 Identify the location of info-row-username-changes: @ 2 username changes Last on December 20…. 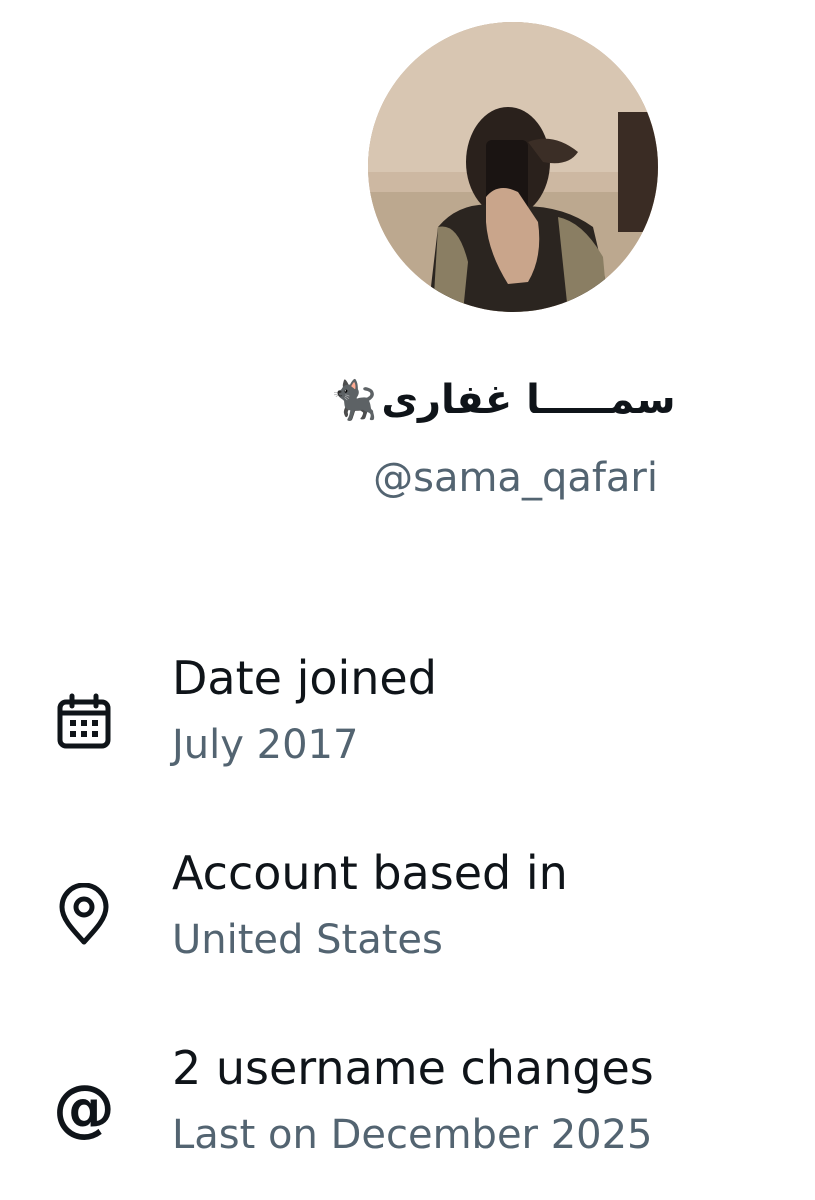
(407, 1113).